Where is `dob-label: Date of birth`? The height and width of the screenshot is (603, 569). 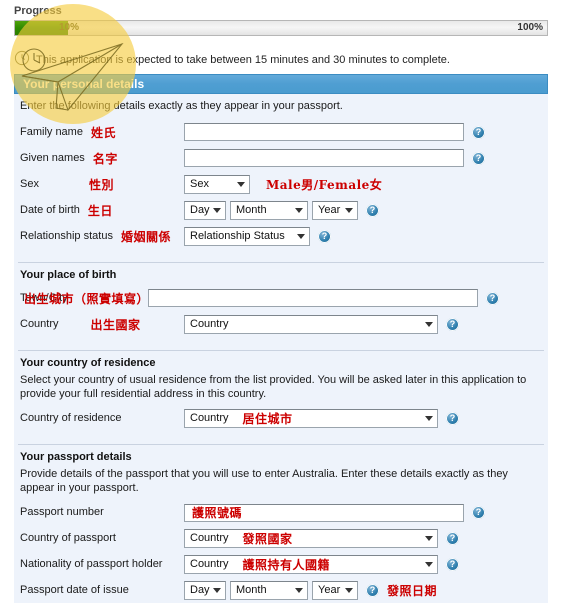 dob-label: Date of birth is located at coordinates (50, 210).